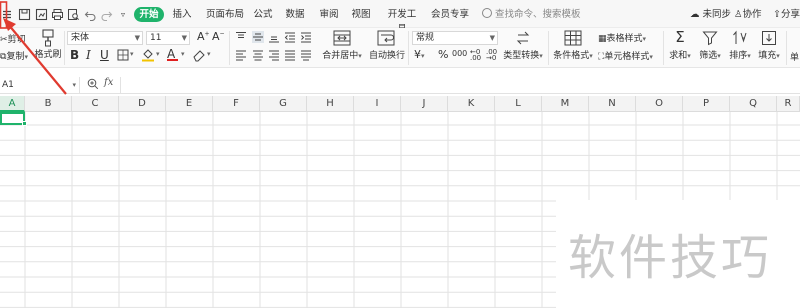  What do you see at coordinates (236, 104) in the screenshot?
I see `column-header-f: F` at bounding box center [236, 104].